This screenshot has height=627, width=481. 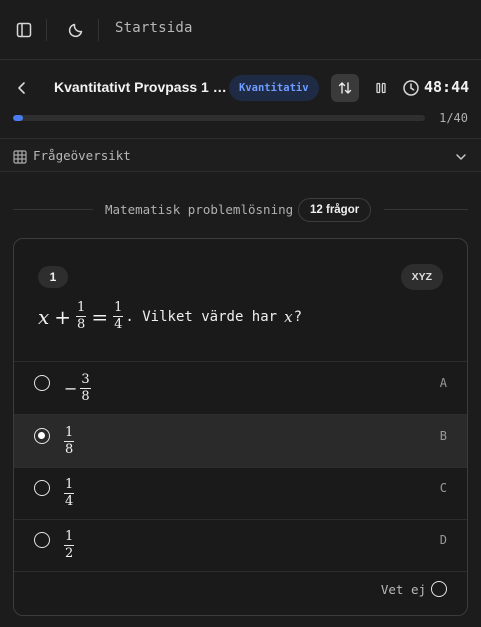 What do you see at coordinates (100, 316) in the screenshot?
I see `equals-sign: =` at bounding box center [100, 316].